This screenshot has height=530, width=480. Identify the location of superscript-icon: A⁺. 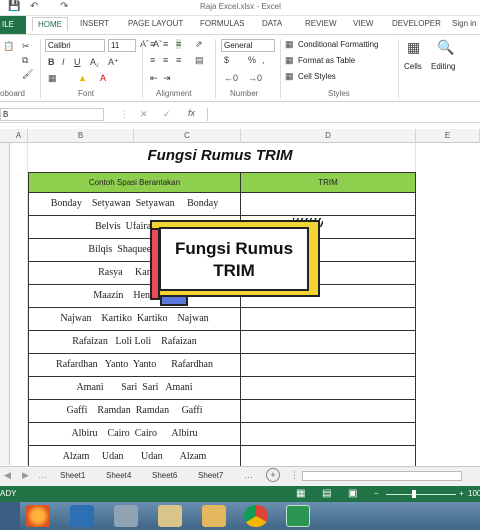
(113, 62).